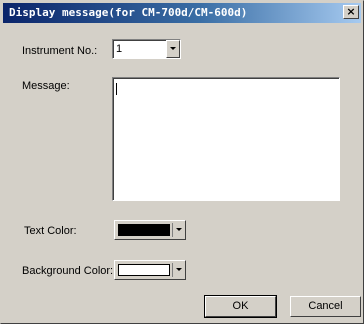  Describe the element at coordinates (144, 230) in the screenshot. I see `text-color-swatch` at that location.